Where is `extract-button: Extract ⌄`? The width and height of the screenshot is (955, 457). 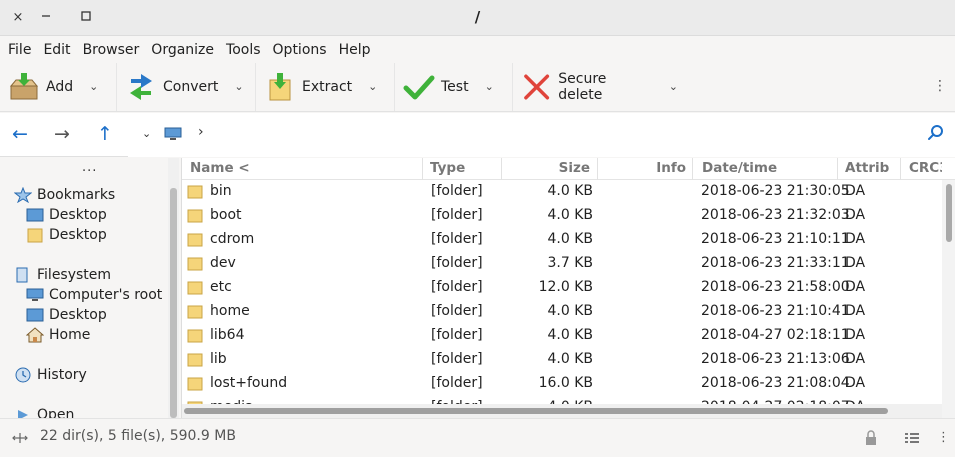
extract-button: Extract ⌄ is located at coordinates (325, 86).